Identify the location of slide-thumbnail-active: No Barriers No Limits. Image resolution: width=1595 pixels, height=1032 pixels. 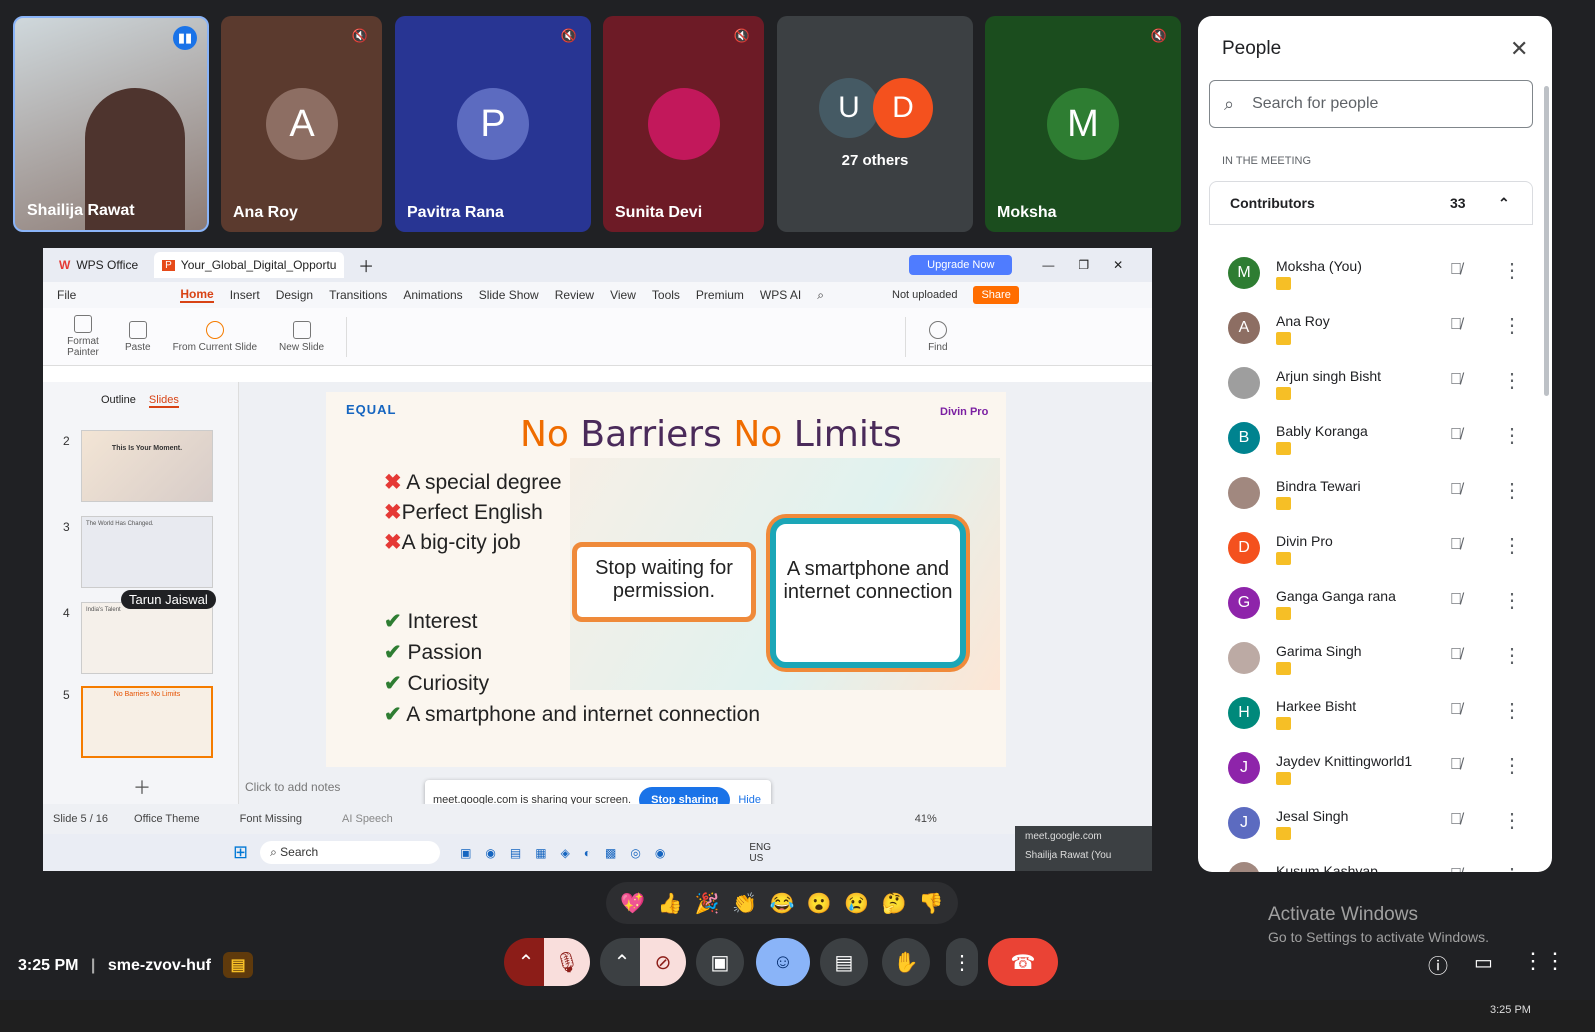
(147, 722).